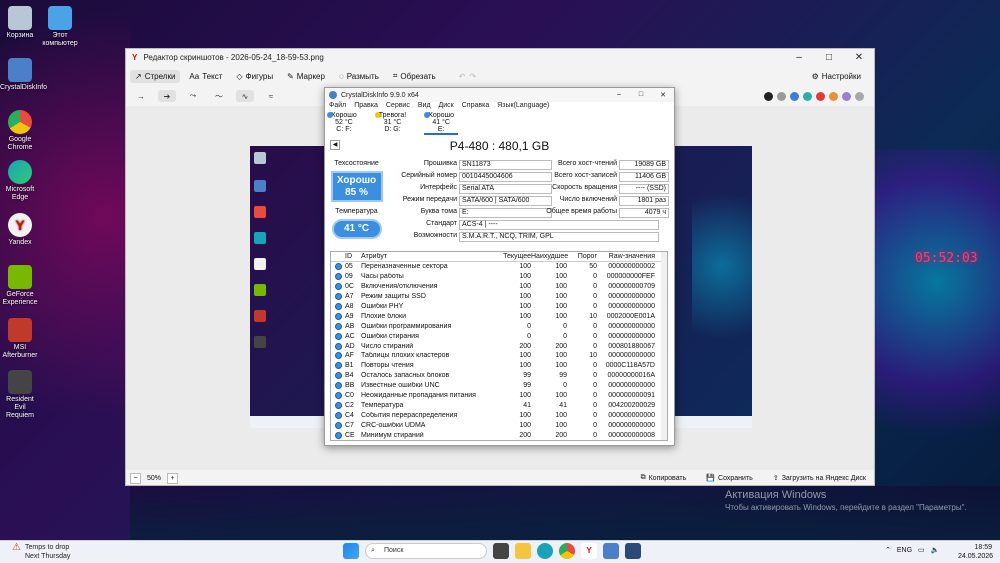  I want to click on table-row: AD Число стираний 200 200 0 000801880067, so click(499, 346).